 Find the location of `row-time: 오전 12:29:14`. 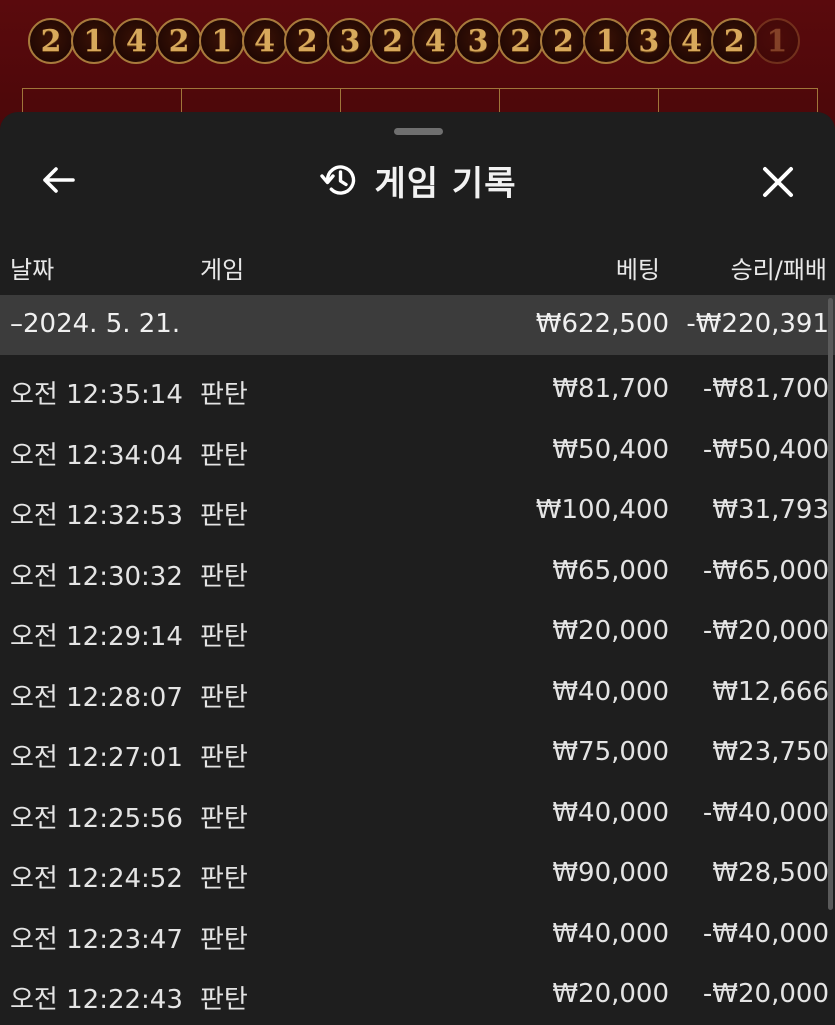

row-time: 오전 12:29:14 is located at coordinates (96, 637).